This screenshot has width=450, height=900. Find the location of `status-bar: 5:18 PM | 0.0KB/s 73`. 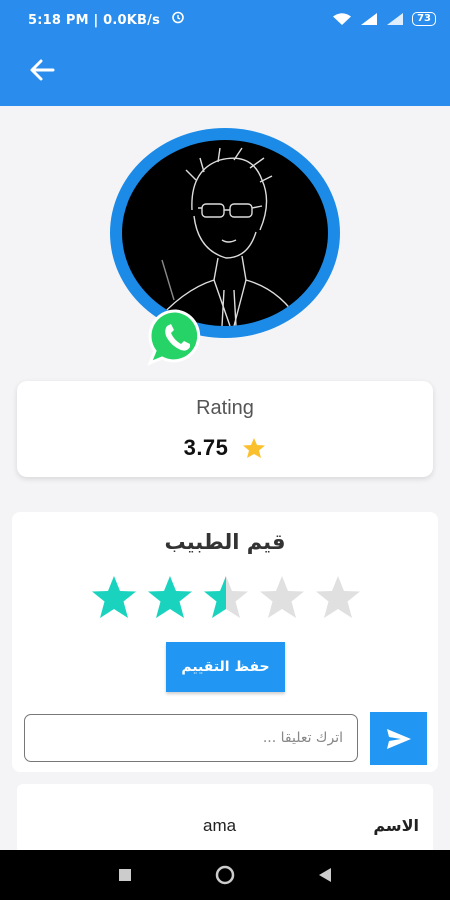

status-bar: 5:18 PM | 0.0KB/s 73 is located at coordinates (225, 19).